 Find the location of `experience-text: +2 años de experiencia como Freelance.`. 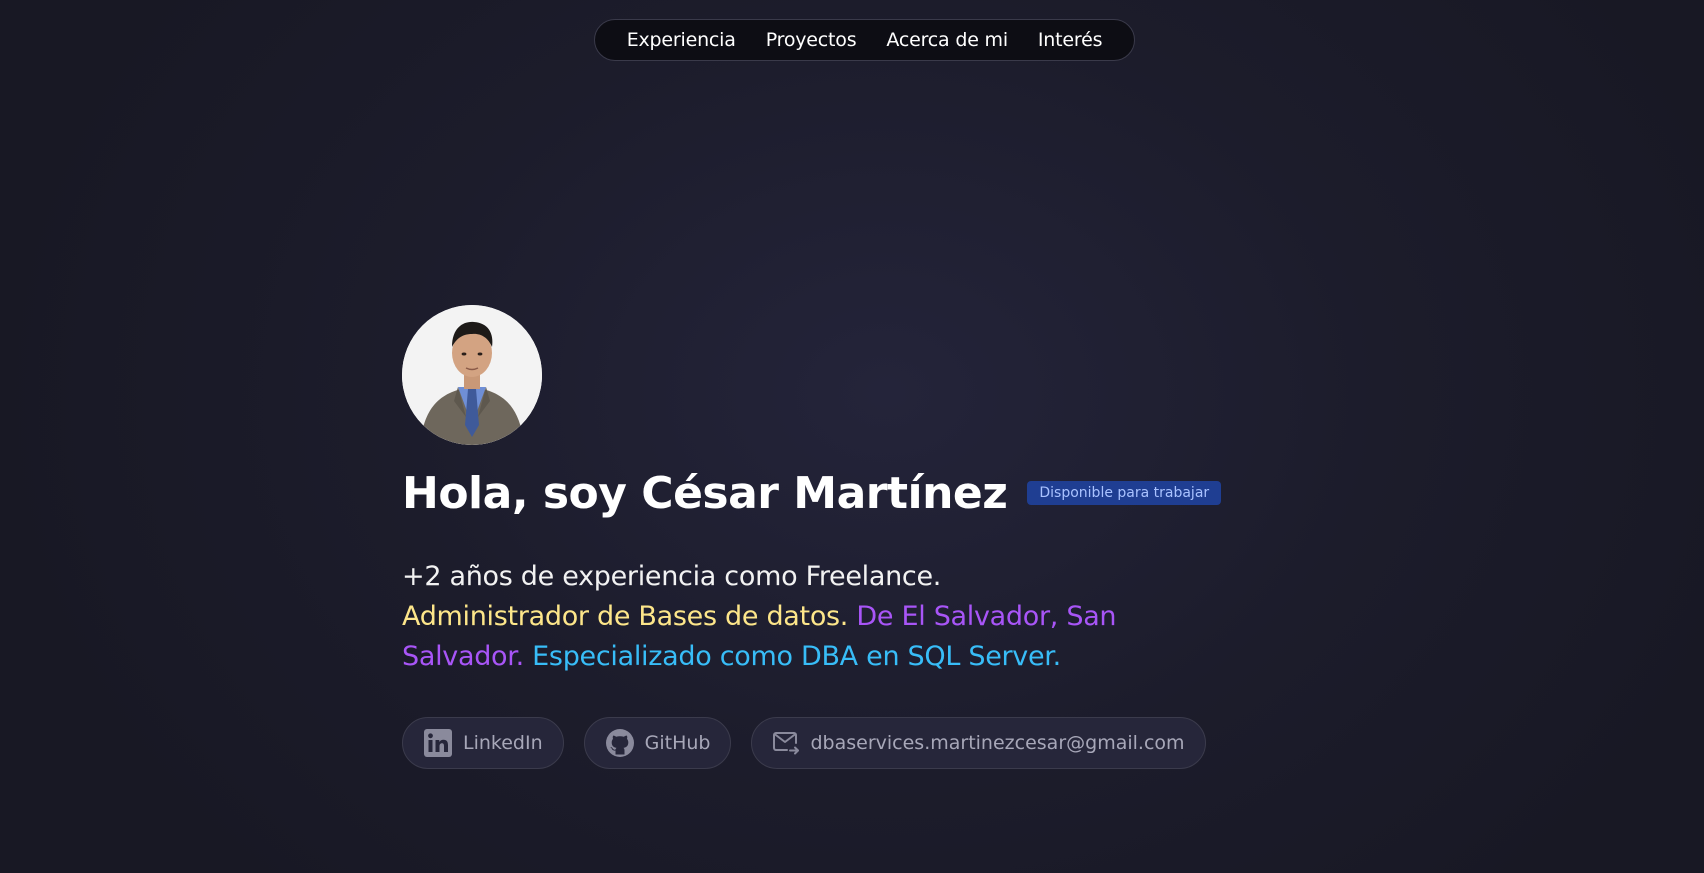

experience-text: +2 años de experiencia como Freelance. is located at coordinates (672, 576).